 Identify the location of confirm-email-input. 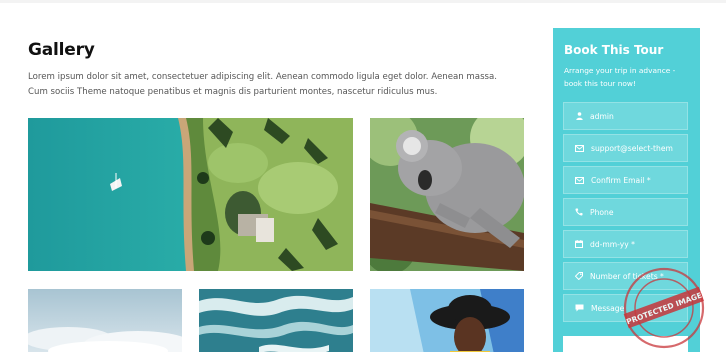
(639, 180).